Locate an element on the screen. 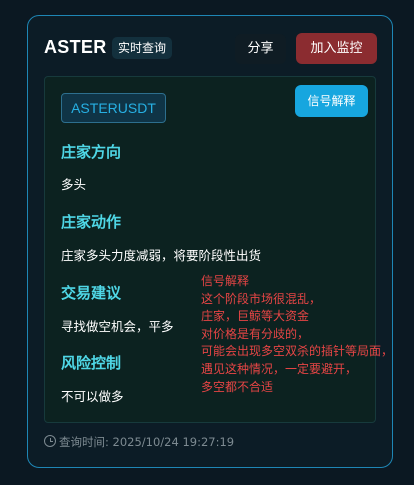 This screenshot has width=414, height=485. add-monitor-button: 加入监控 is located at coordinates (336, 48).